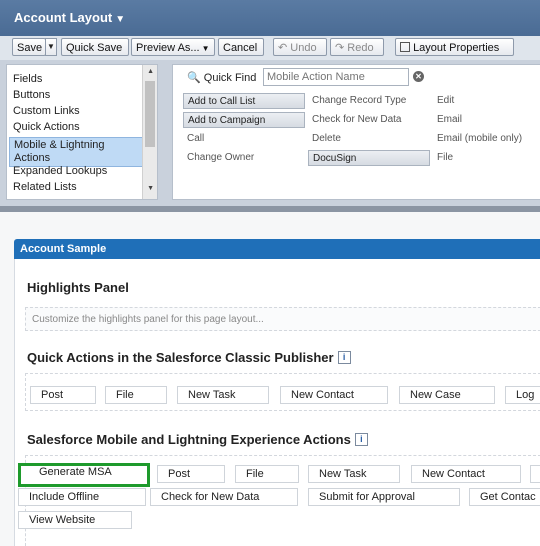  Describe the element at coordinates (31, 95) in the screenshot. I see `category-buttons: Buttons` at that location.